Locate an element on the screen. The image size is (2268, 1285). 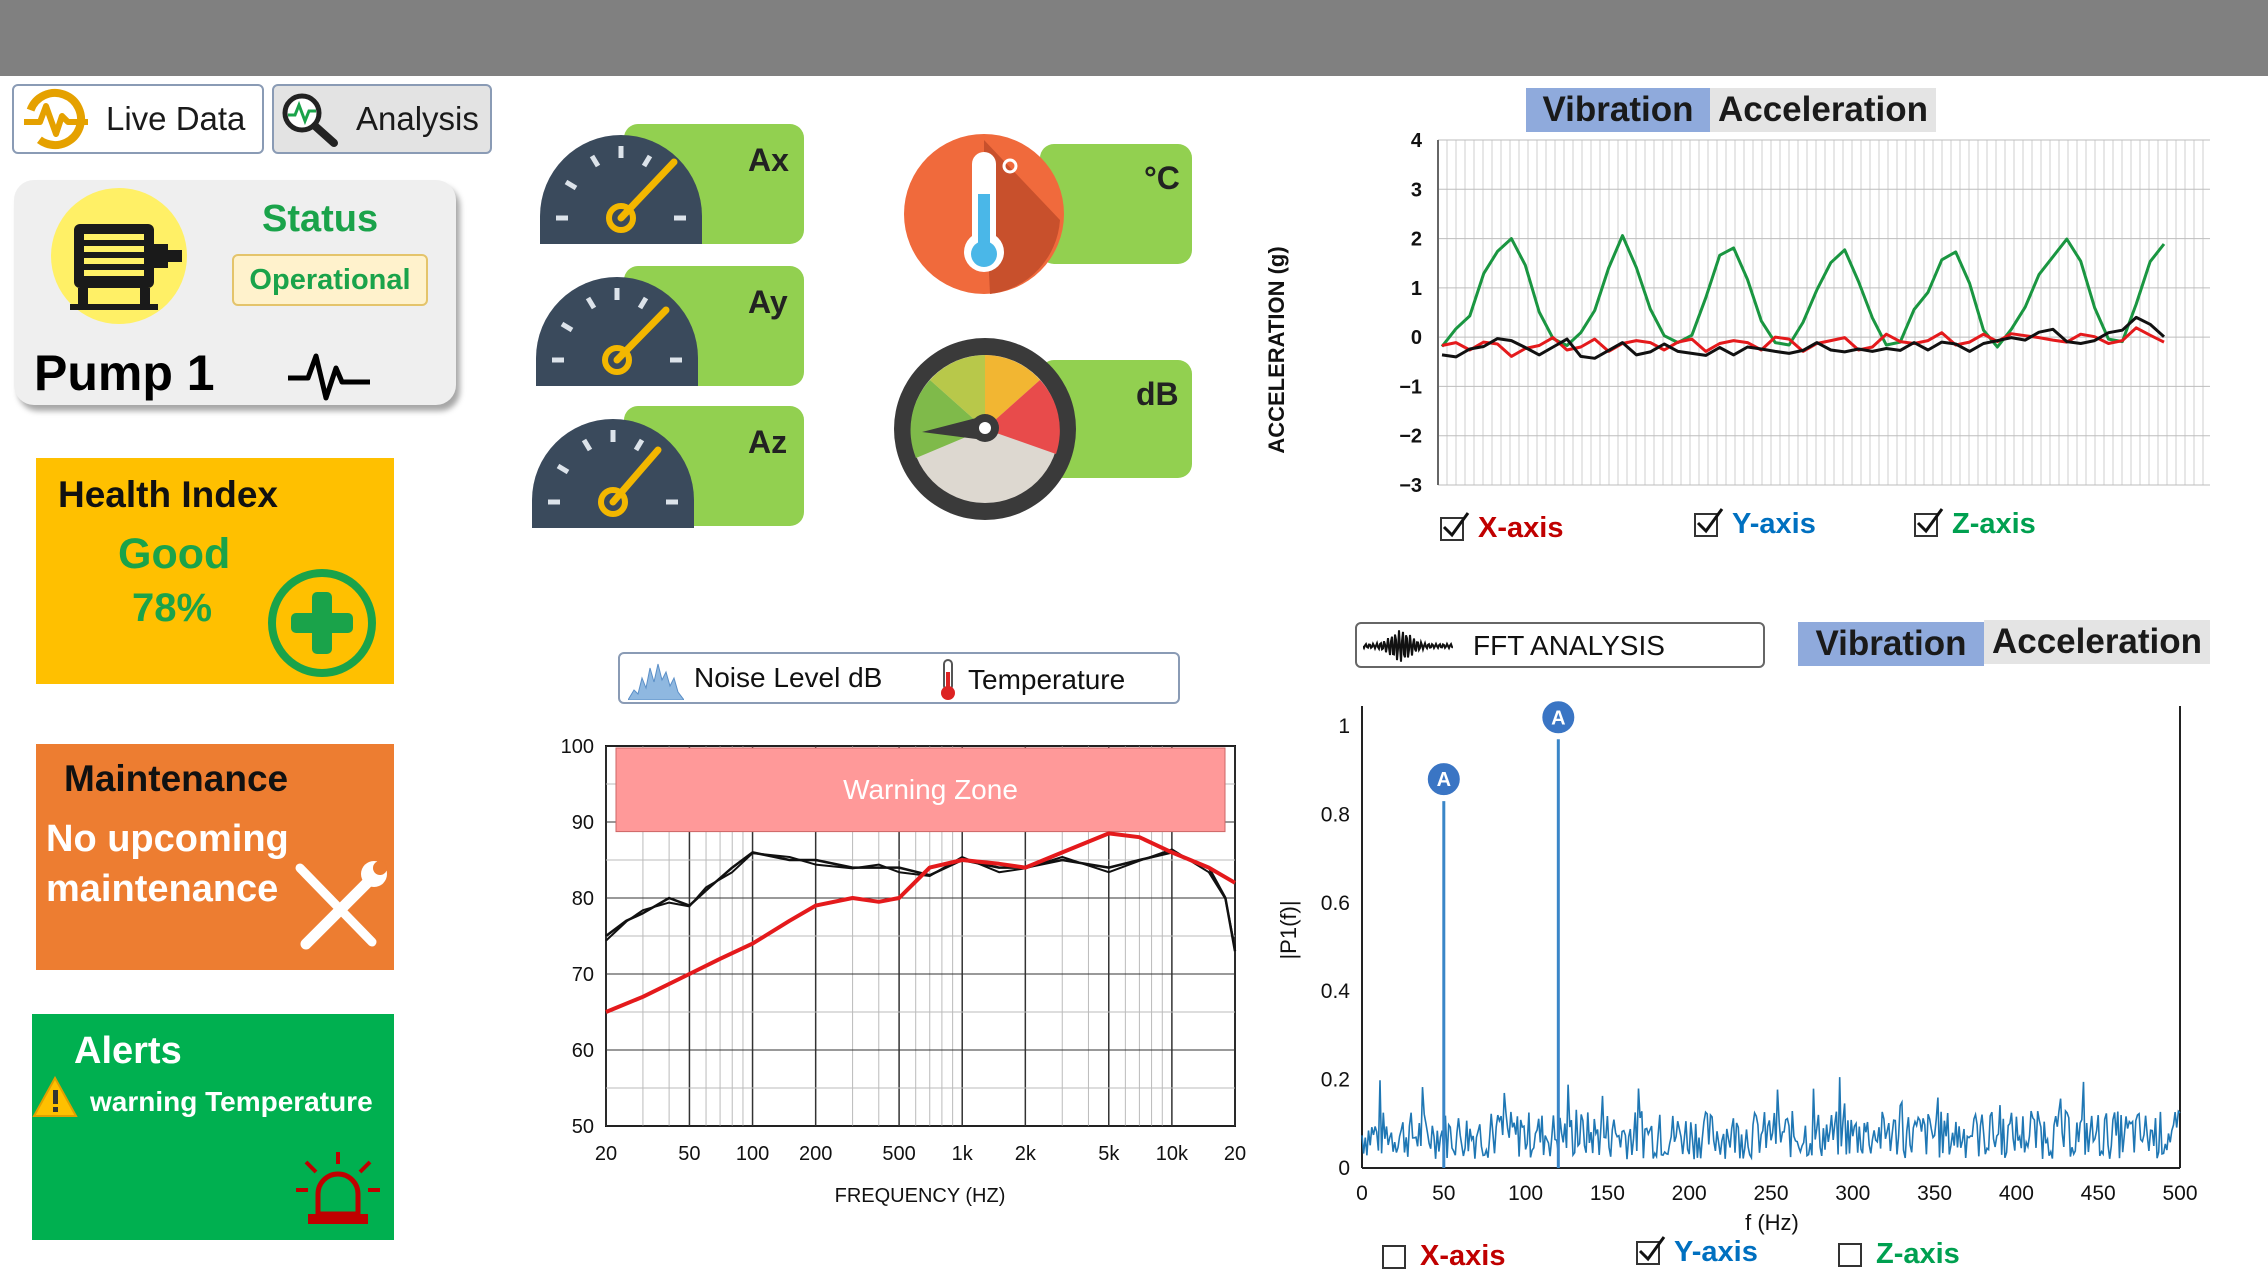
vib-z-axis-label: Z-axis is located at coordinates (1994, 524).